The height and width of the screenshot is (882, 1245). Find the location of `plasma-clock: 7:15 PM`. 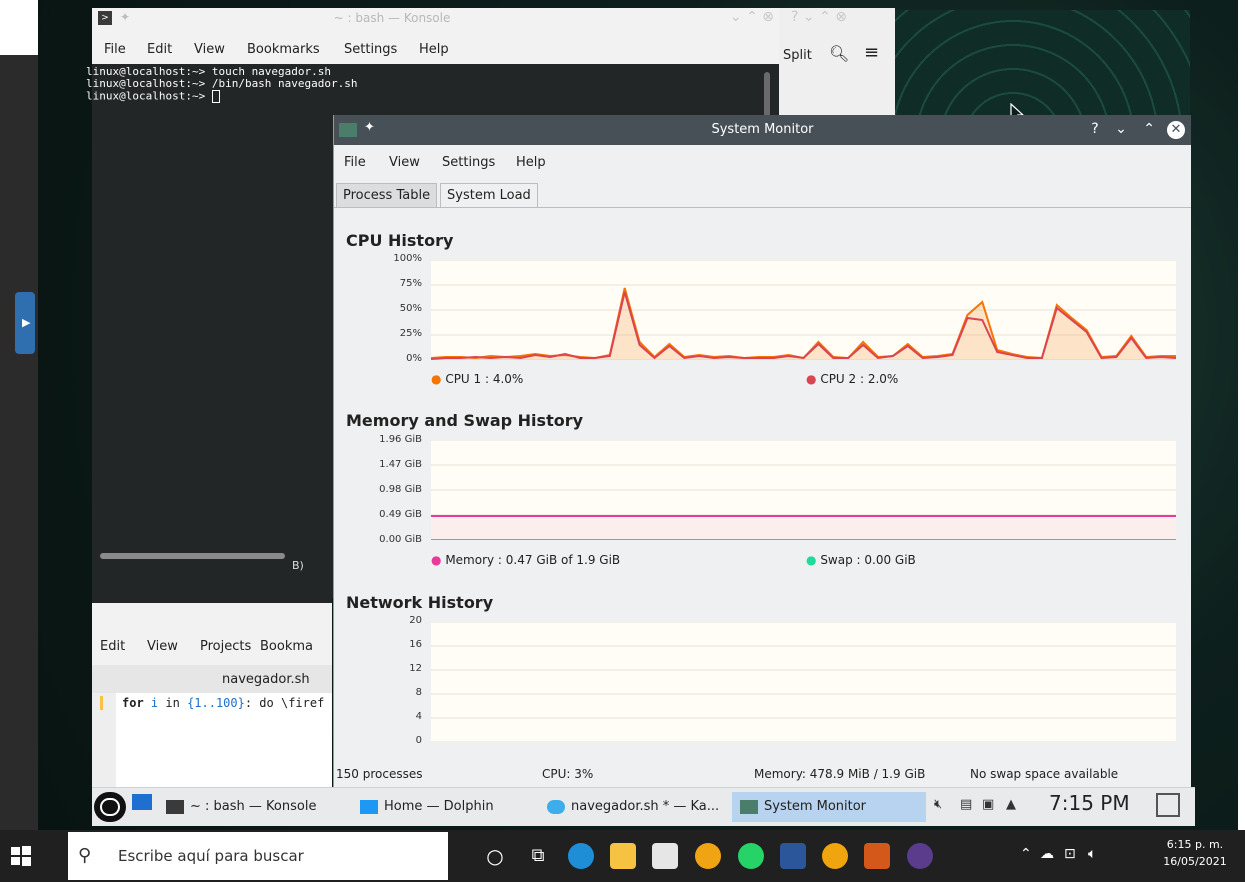

plasma-clock: 7:15 PM is located at coordinates (1089, 803).